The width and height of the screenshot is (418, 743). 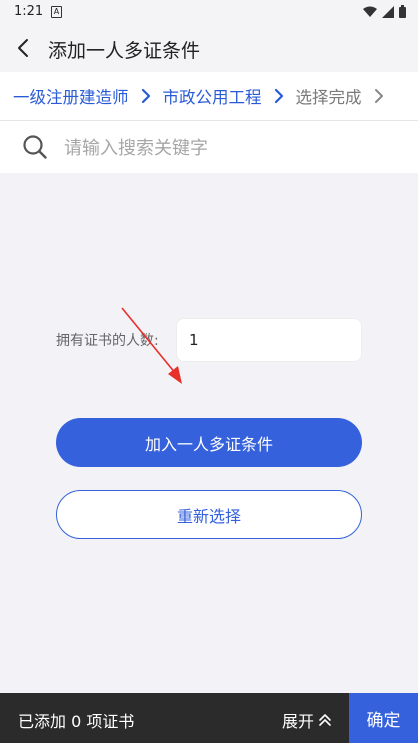 I want to click on cellular-signal-icon, so click(x=388, y=11).